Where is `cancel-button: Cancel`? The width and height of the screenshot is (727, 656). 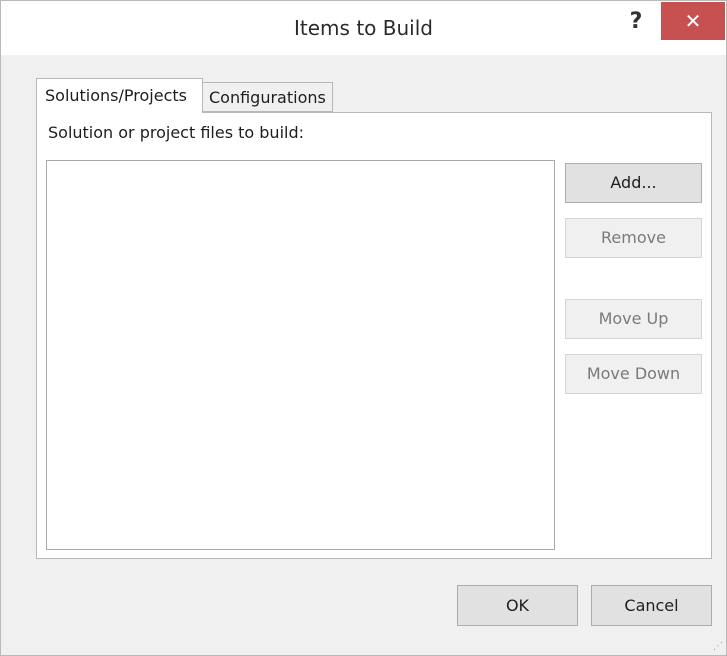 cancel-button: Cancel is located at coordinates (651, 605).